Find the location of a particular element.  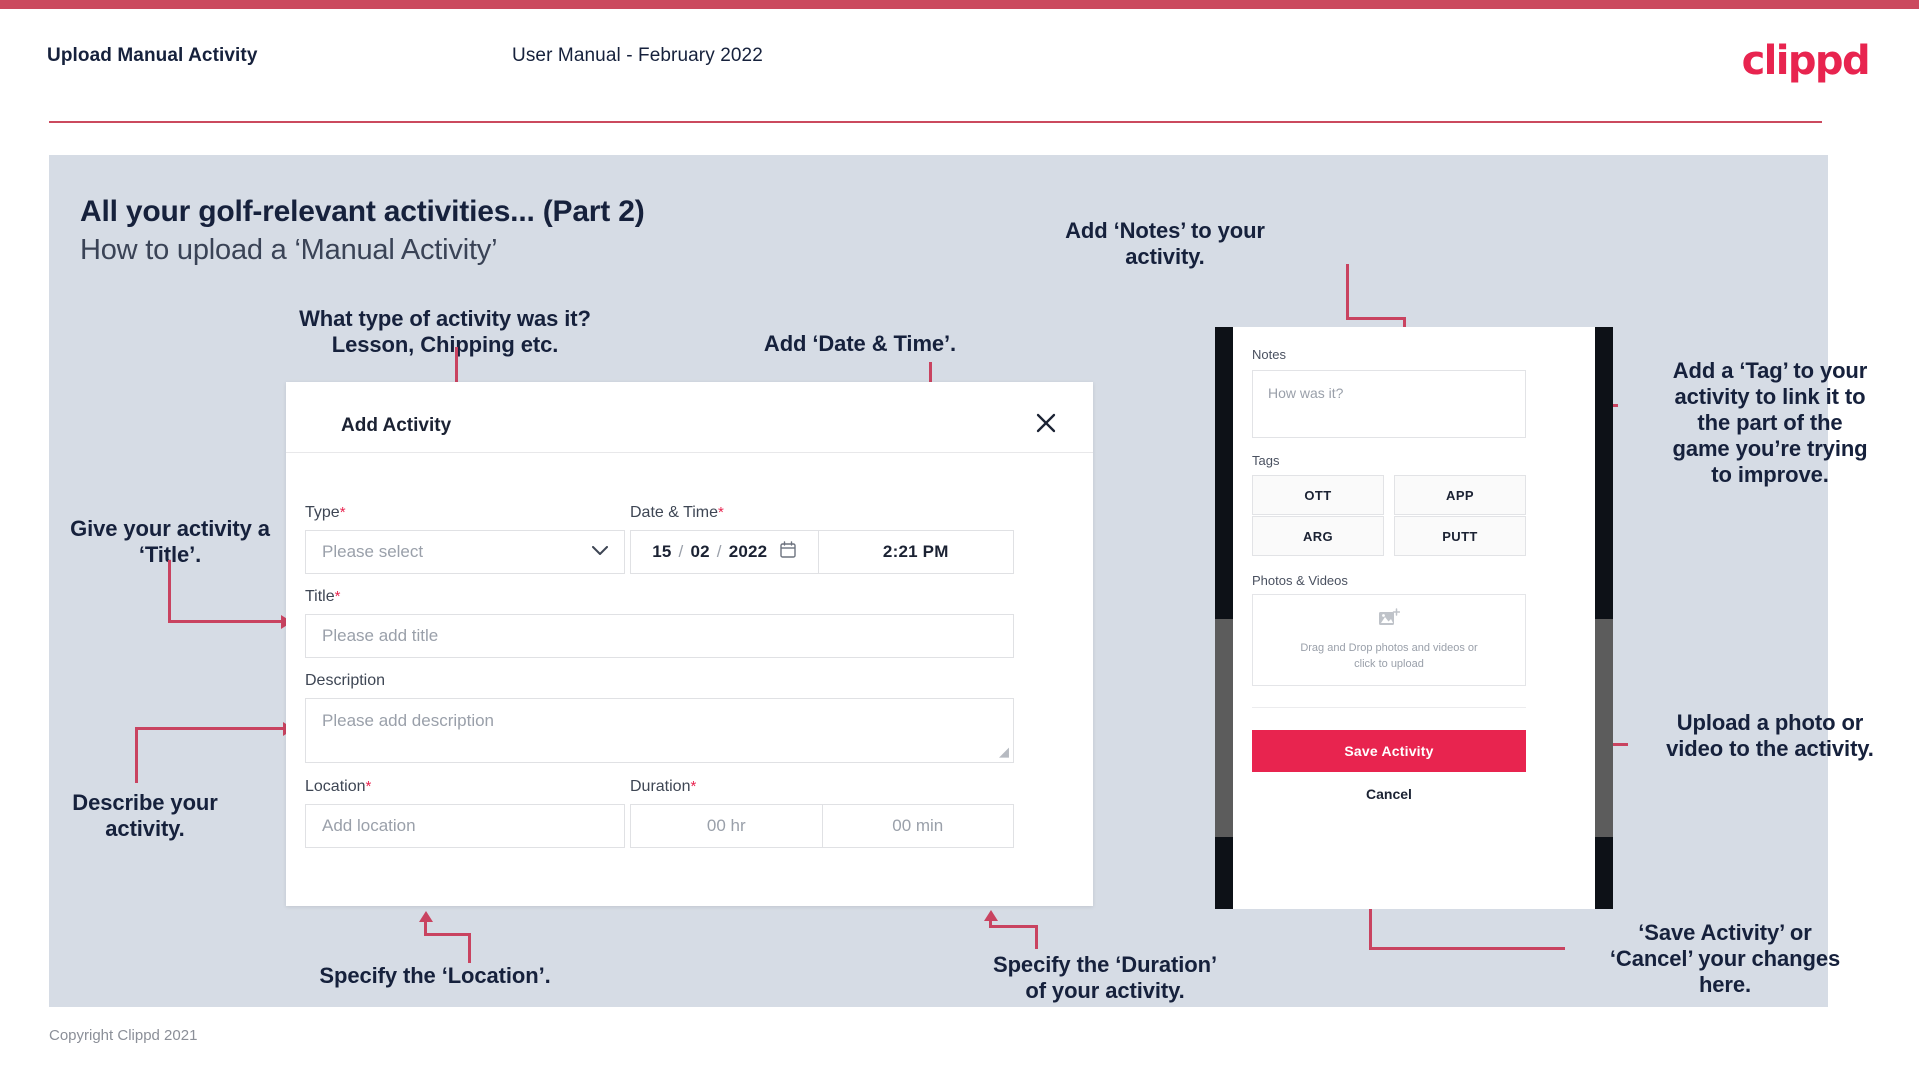

cancel-button: Cancel is located at coordinates (1389, 794).